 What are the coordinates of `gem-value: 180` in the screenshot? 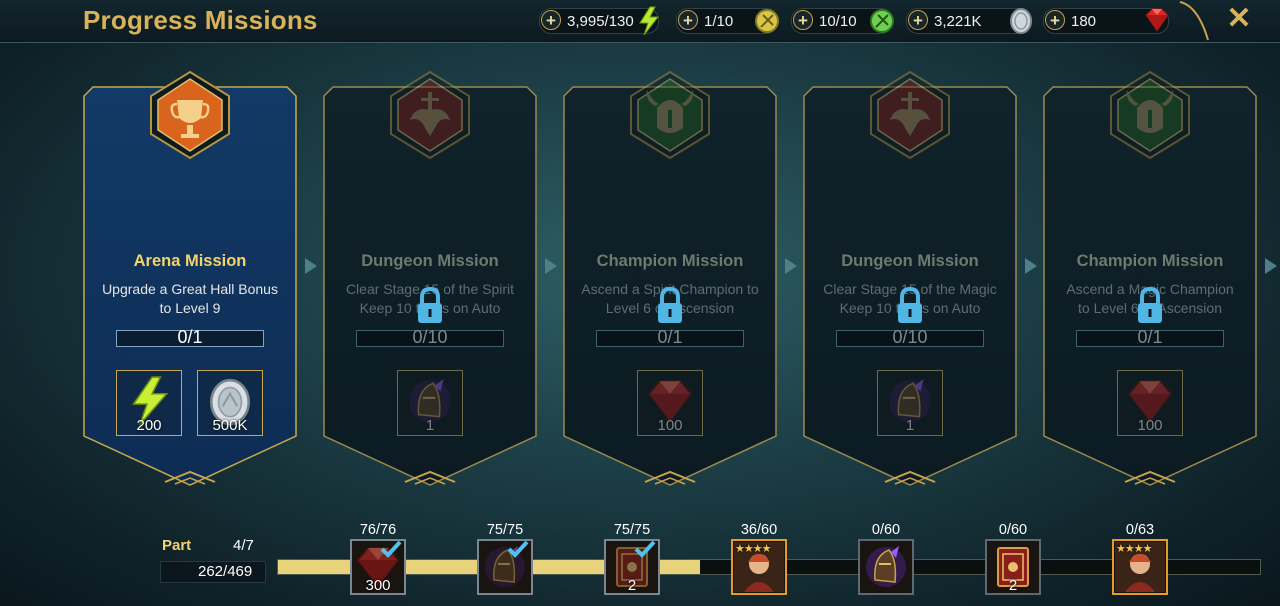 It's located at (1084, 21).